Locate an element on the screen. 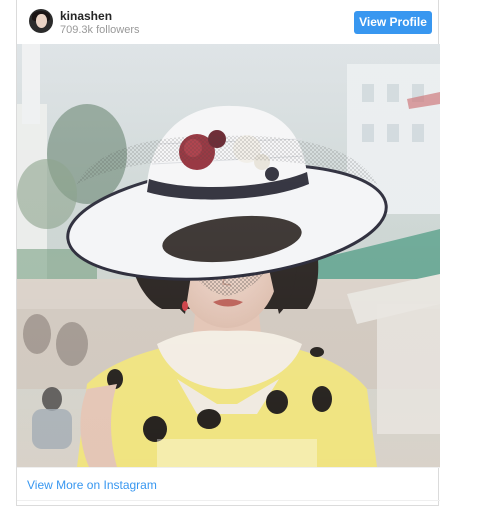 This screenshot has height=508, width=491. footer-divider is located at coordinates (228, 467).